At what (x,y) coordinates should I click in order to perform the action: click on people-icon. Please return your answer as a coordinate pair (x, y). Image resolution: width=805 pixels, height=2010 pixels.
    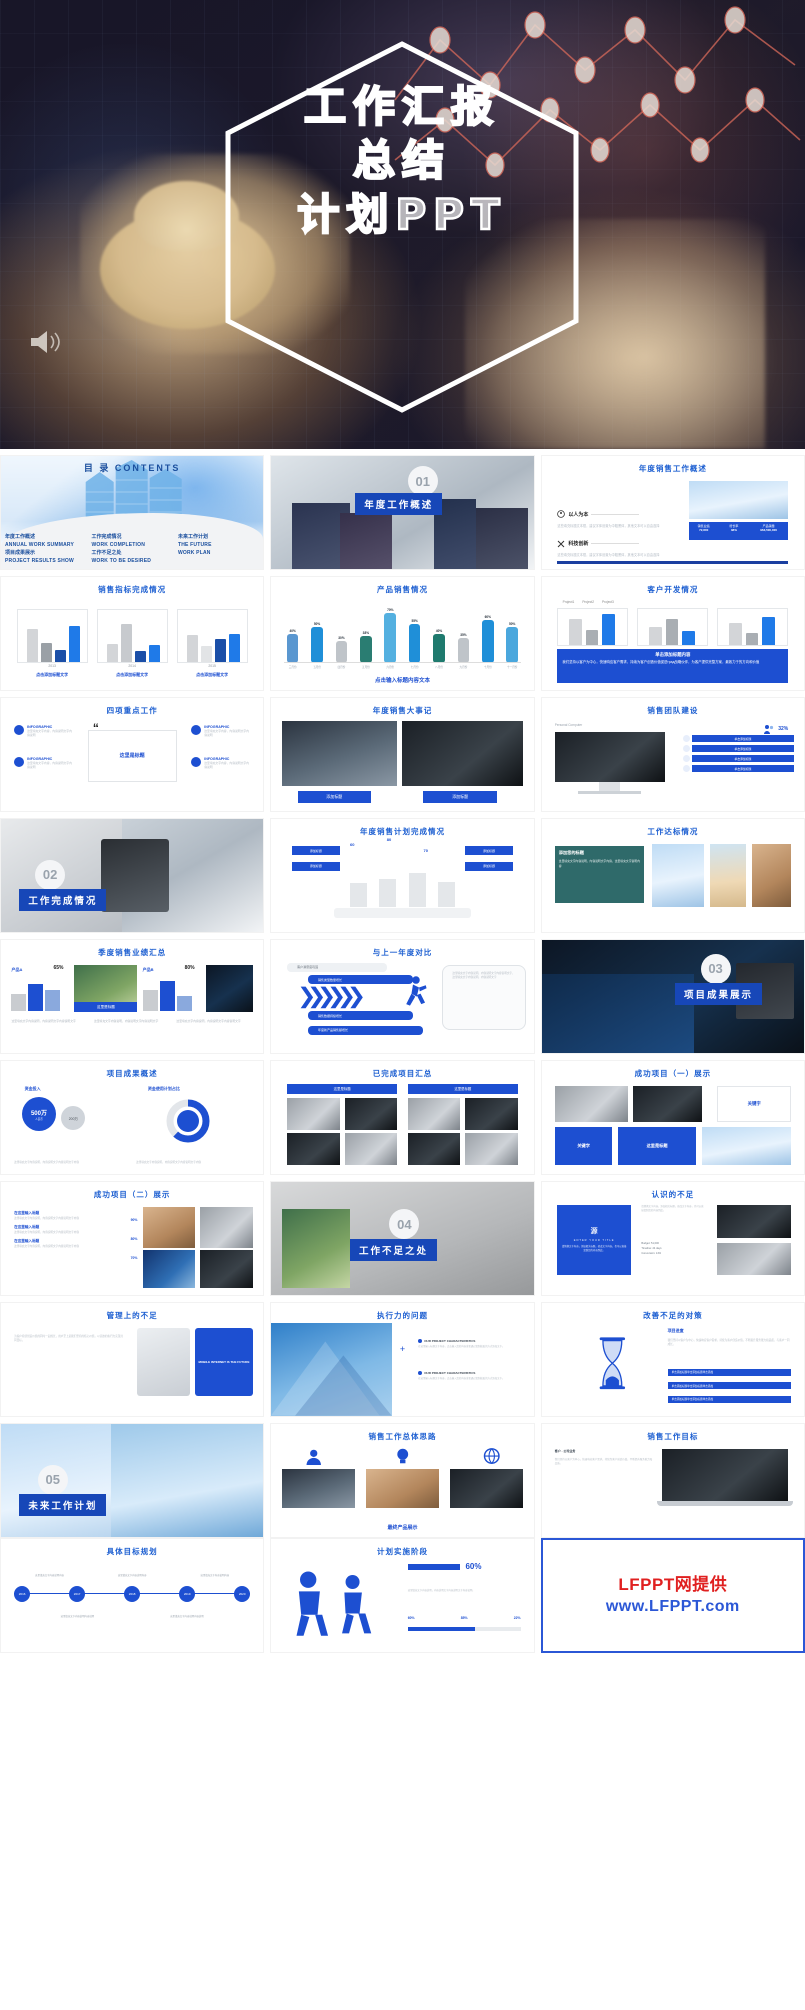
    Looking at the image, I should click on (561, 514).